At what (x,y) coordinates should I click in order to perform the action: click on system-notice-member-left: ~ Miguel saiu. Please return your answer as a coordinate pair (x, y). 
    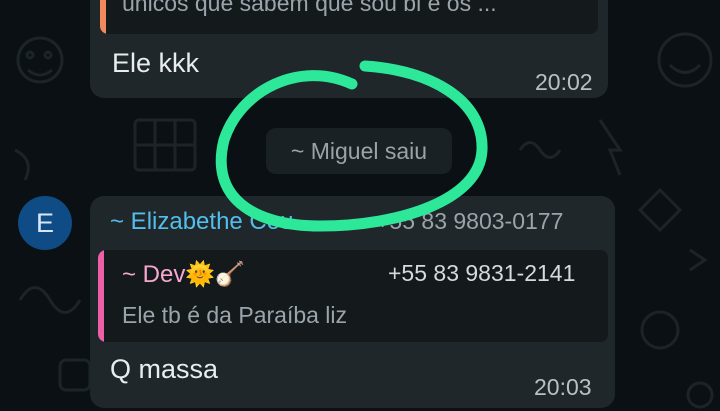
    Looking at the image, I should click on (359, 151).